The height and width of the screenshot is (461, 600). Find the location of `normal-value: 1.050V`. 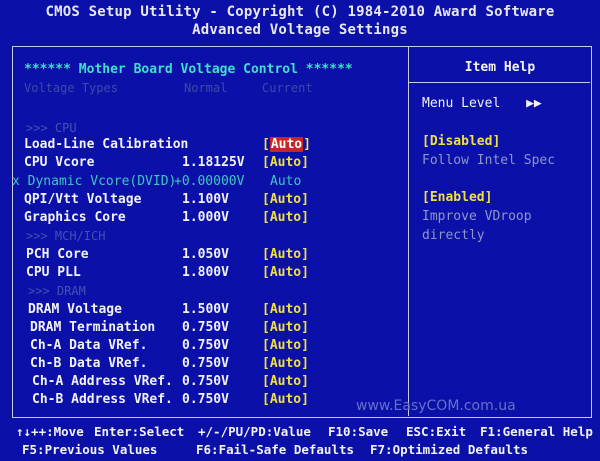

normal-value: 1.050V is located at coordinates (205, 254).